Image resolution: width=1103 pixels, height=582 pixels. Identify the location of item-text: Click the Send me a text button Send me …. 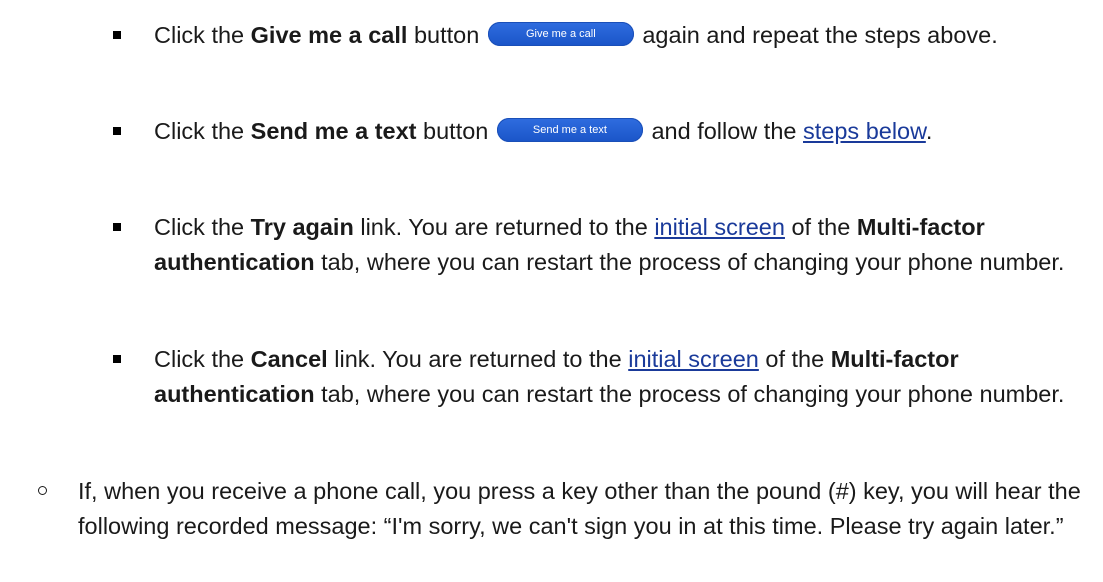
(623, 131).